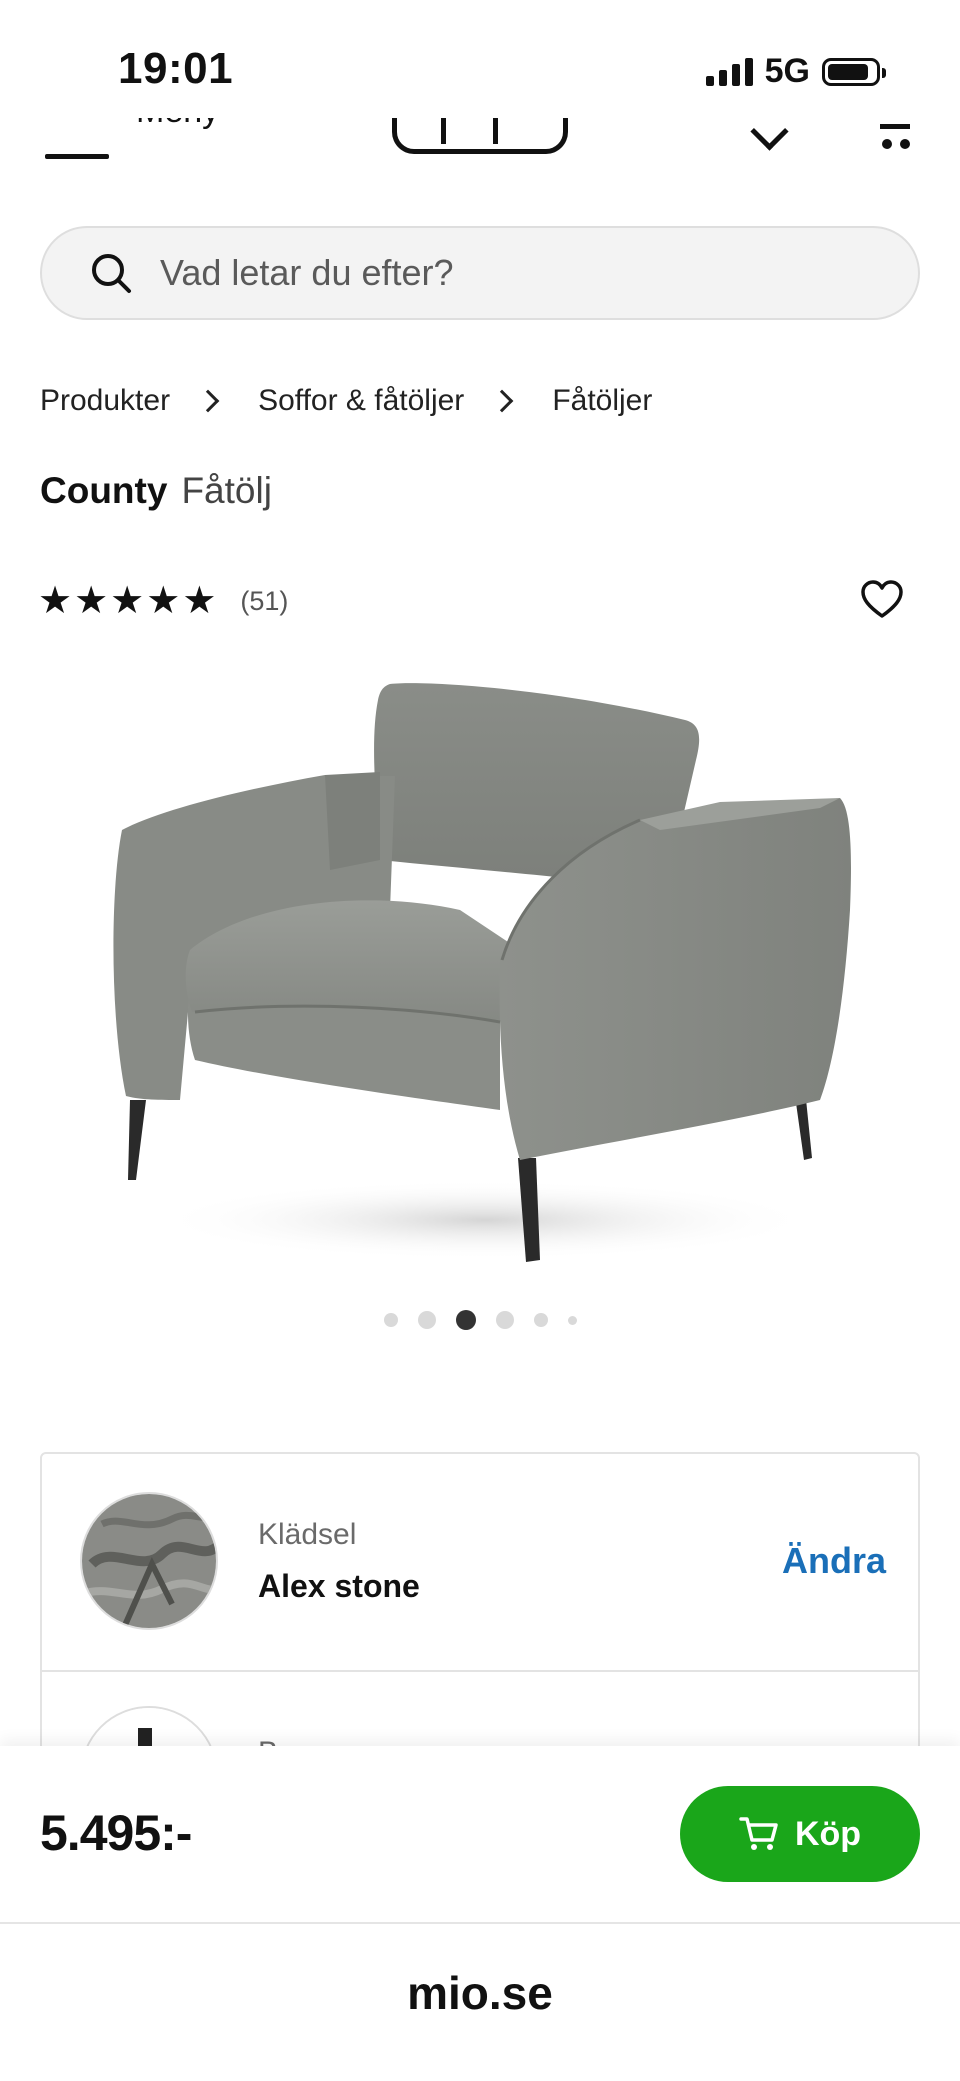 Image resolution: width=960 pixels, height=2081 pixels. I want to click on breadcrumb-item-produkter: Produkter, so click(105, 401).